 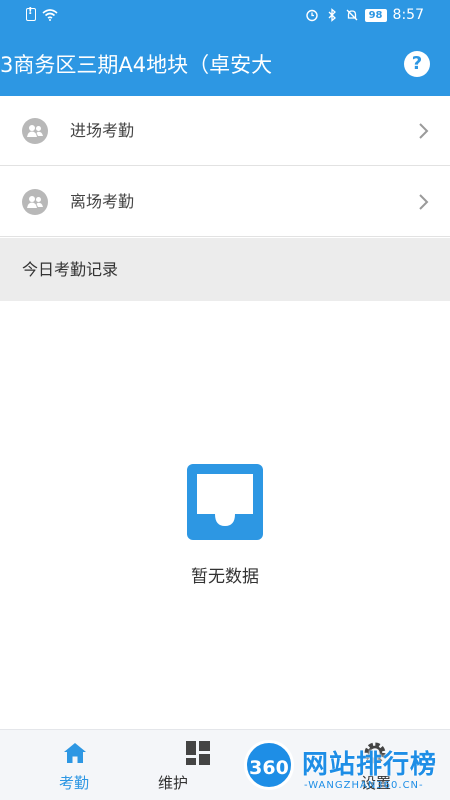 I want to click on menu-item-label: 进场考勤, so click(x=102, y=130).